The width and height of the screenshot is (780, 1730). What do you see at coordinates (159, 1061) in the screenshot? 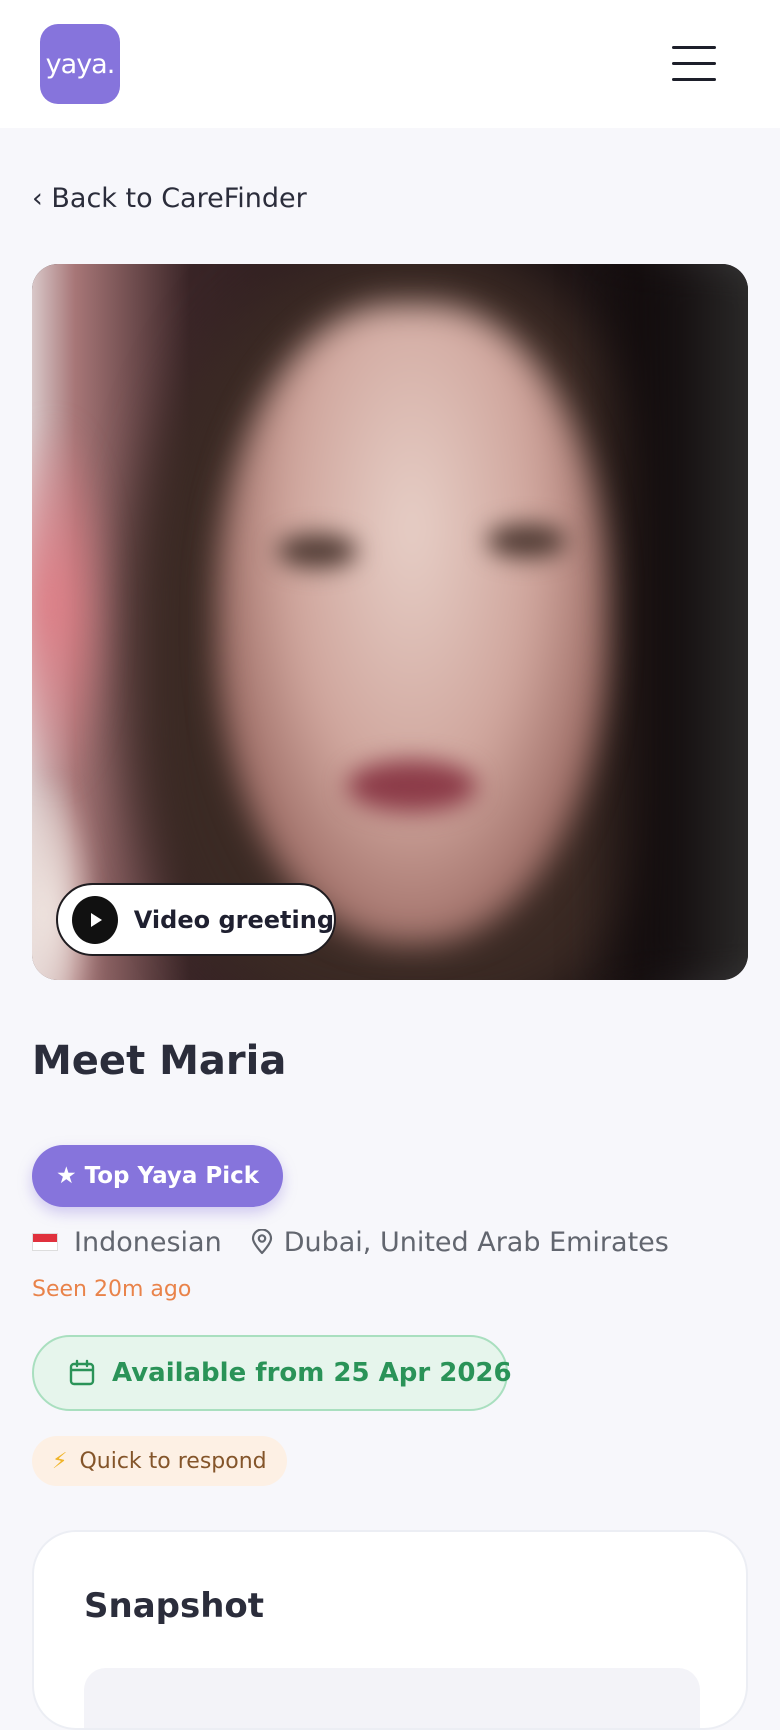
I see `profile-name: Meet Maria` at bounding box center [159, 1061].